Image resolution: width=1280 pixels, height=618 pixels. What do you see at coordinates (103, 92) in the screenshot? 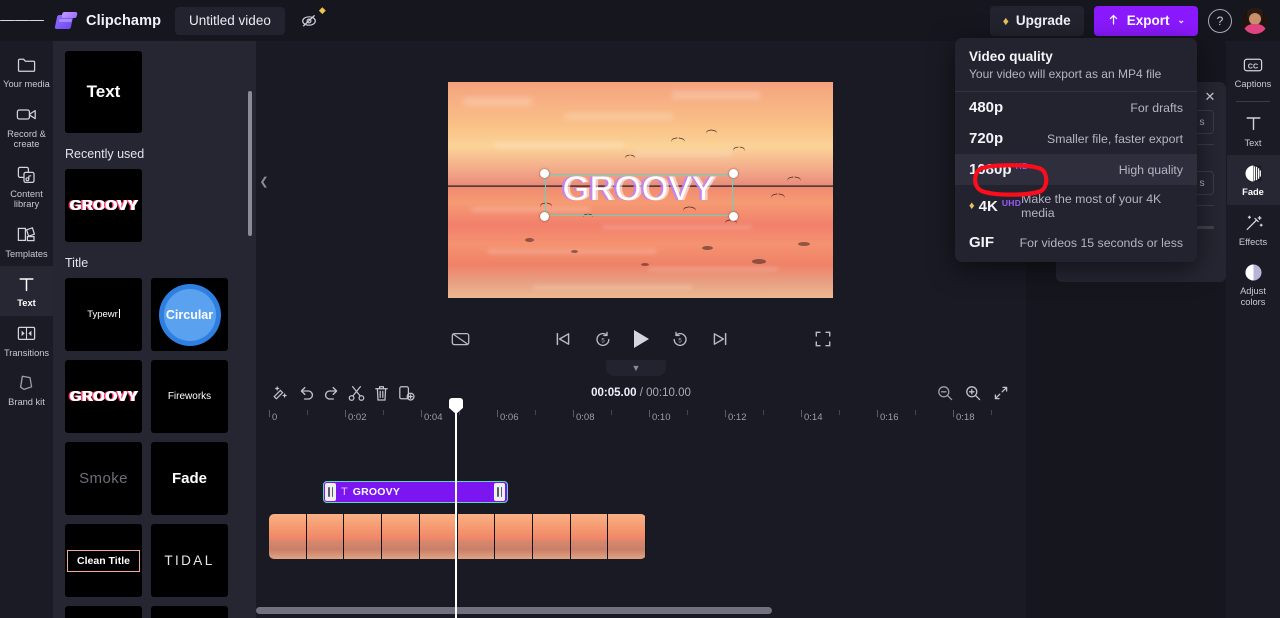
I see `text-hero-card: Text` at bounding box center [103, 92].